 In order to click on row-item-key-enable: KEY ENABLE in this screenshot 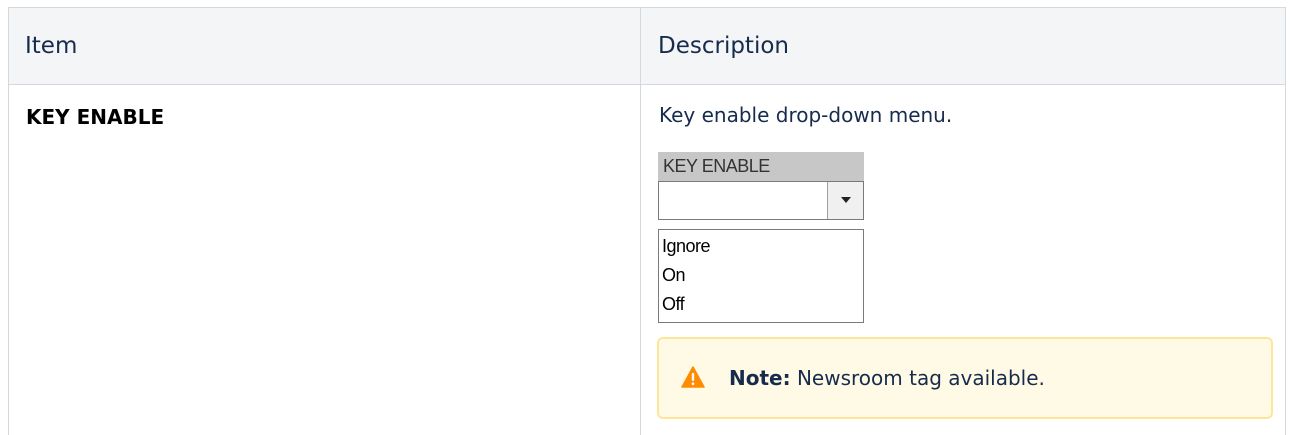, I will do `click(95, 117)`.